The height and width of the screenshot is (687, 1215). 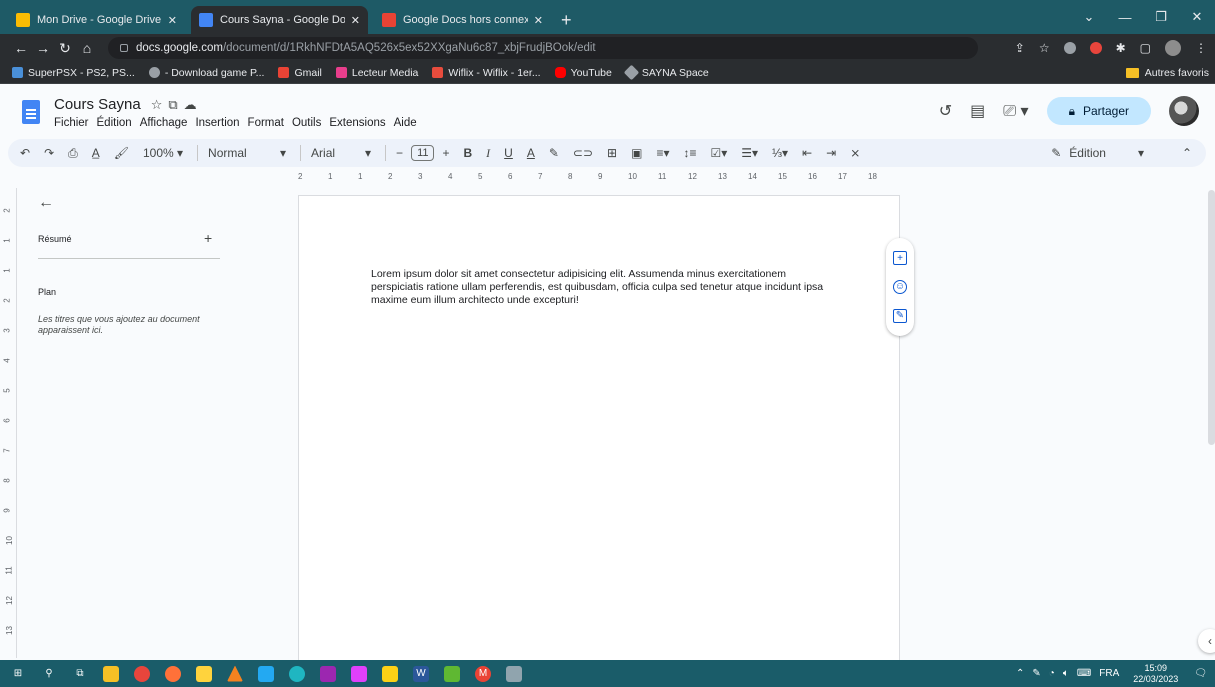 What do you see at coordinates (945, 111) in the screenshot?
I see `version-history-icon: ↺` at bounding box center [945, 111].